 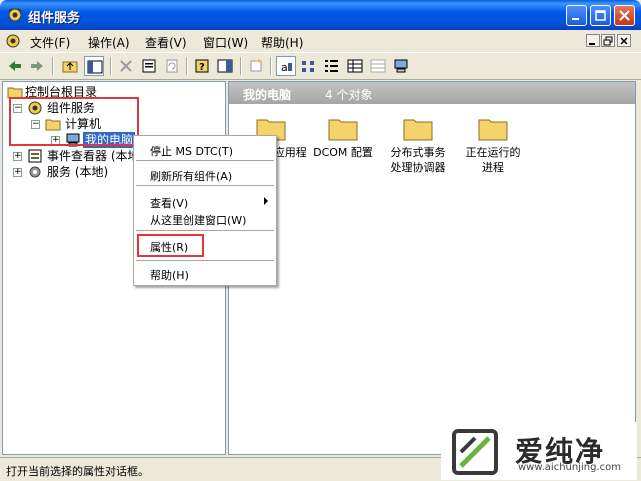 I want to click on action-pane-icon, so click(x=225, y=66).